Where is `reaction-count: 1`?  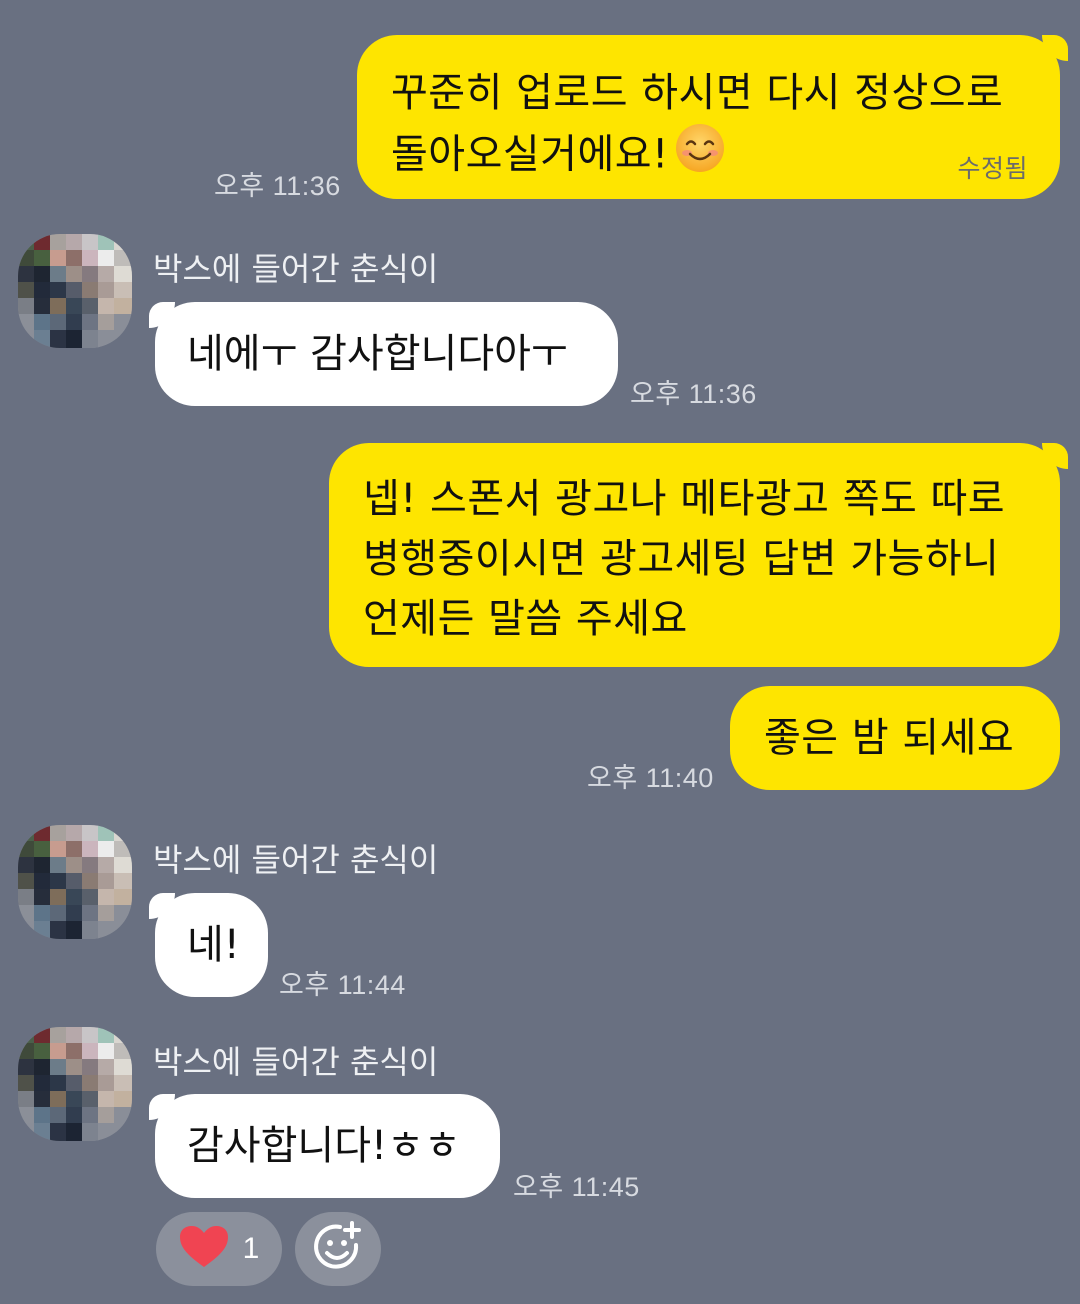 reaction-count: 1 is located at coordinates (251, 1248).